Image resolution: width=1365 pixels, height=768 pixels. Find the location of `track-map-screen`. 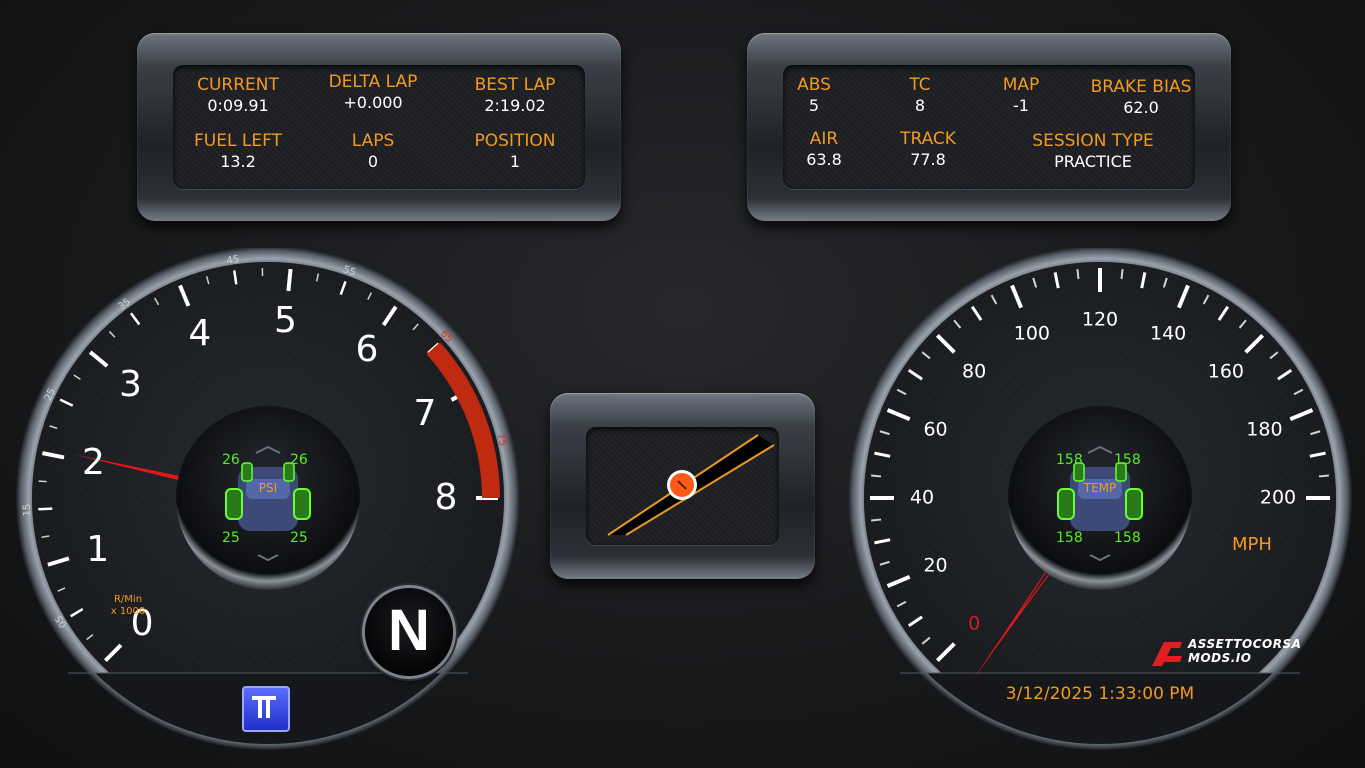

track-map-screen is located at coordinates (682, 486).